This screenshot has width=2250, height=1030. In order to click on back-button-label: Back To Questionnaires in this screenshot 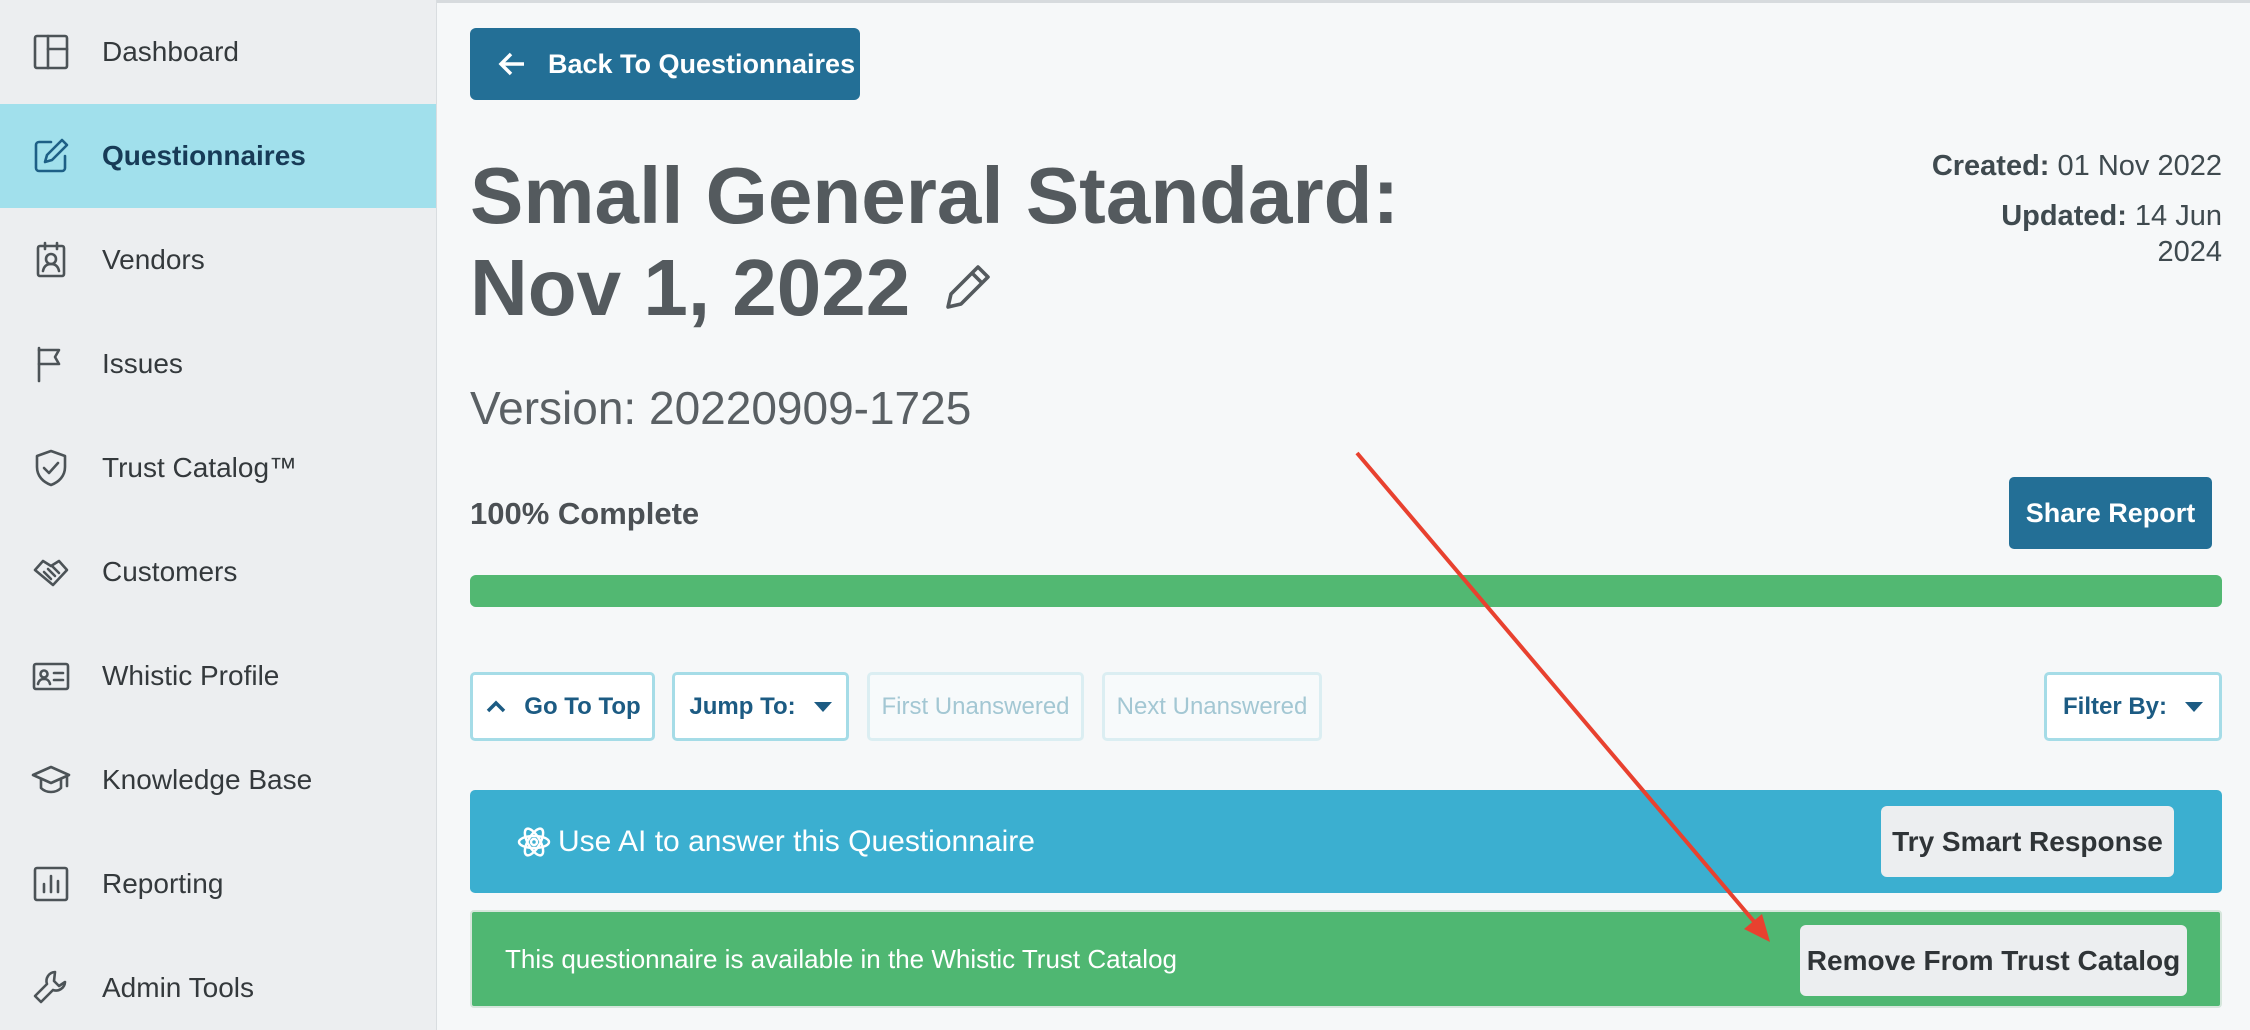, I will do `click(702, 63)`.